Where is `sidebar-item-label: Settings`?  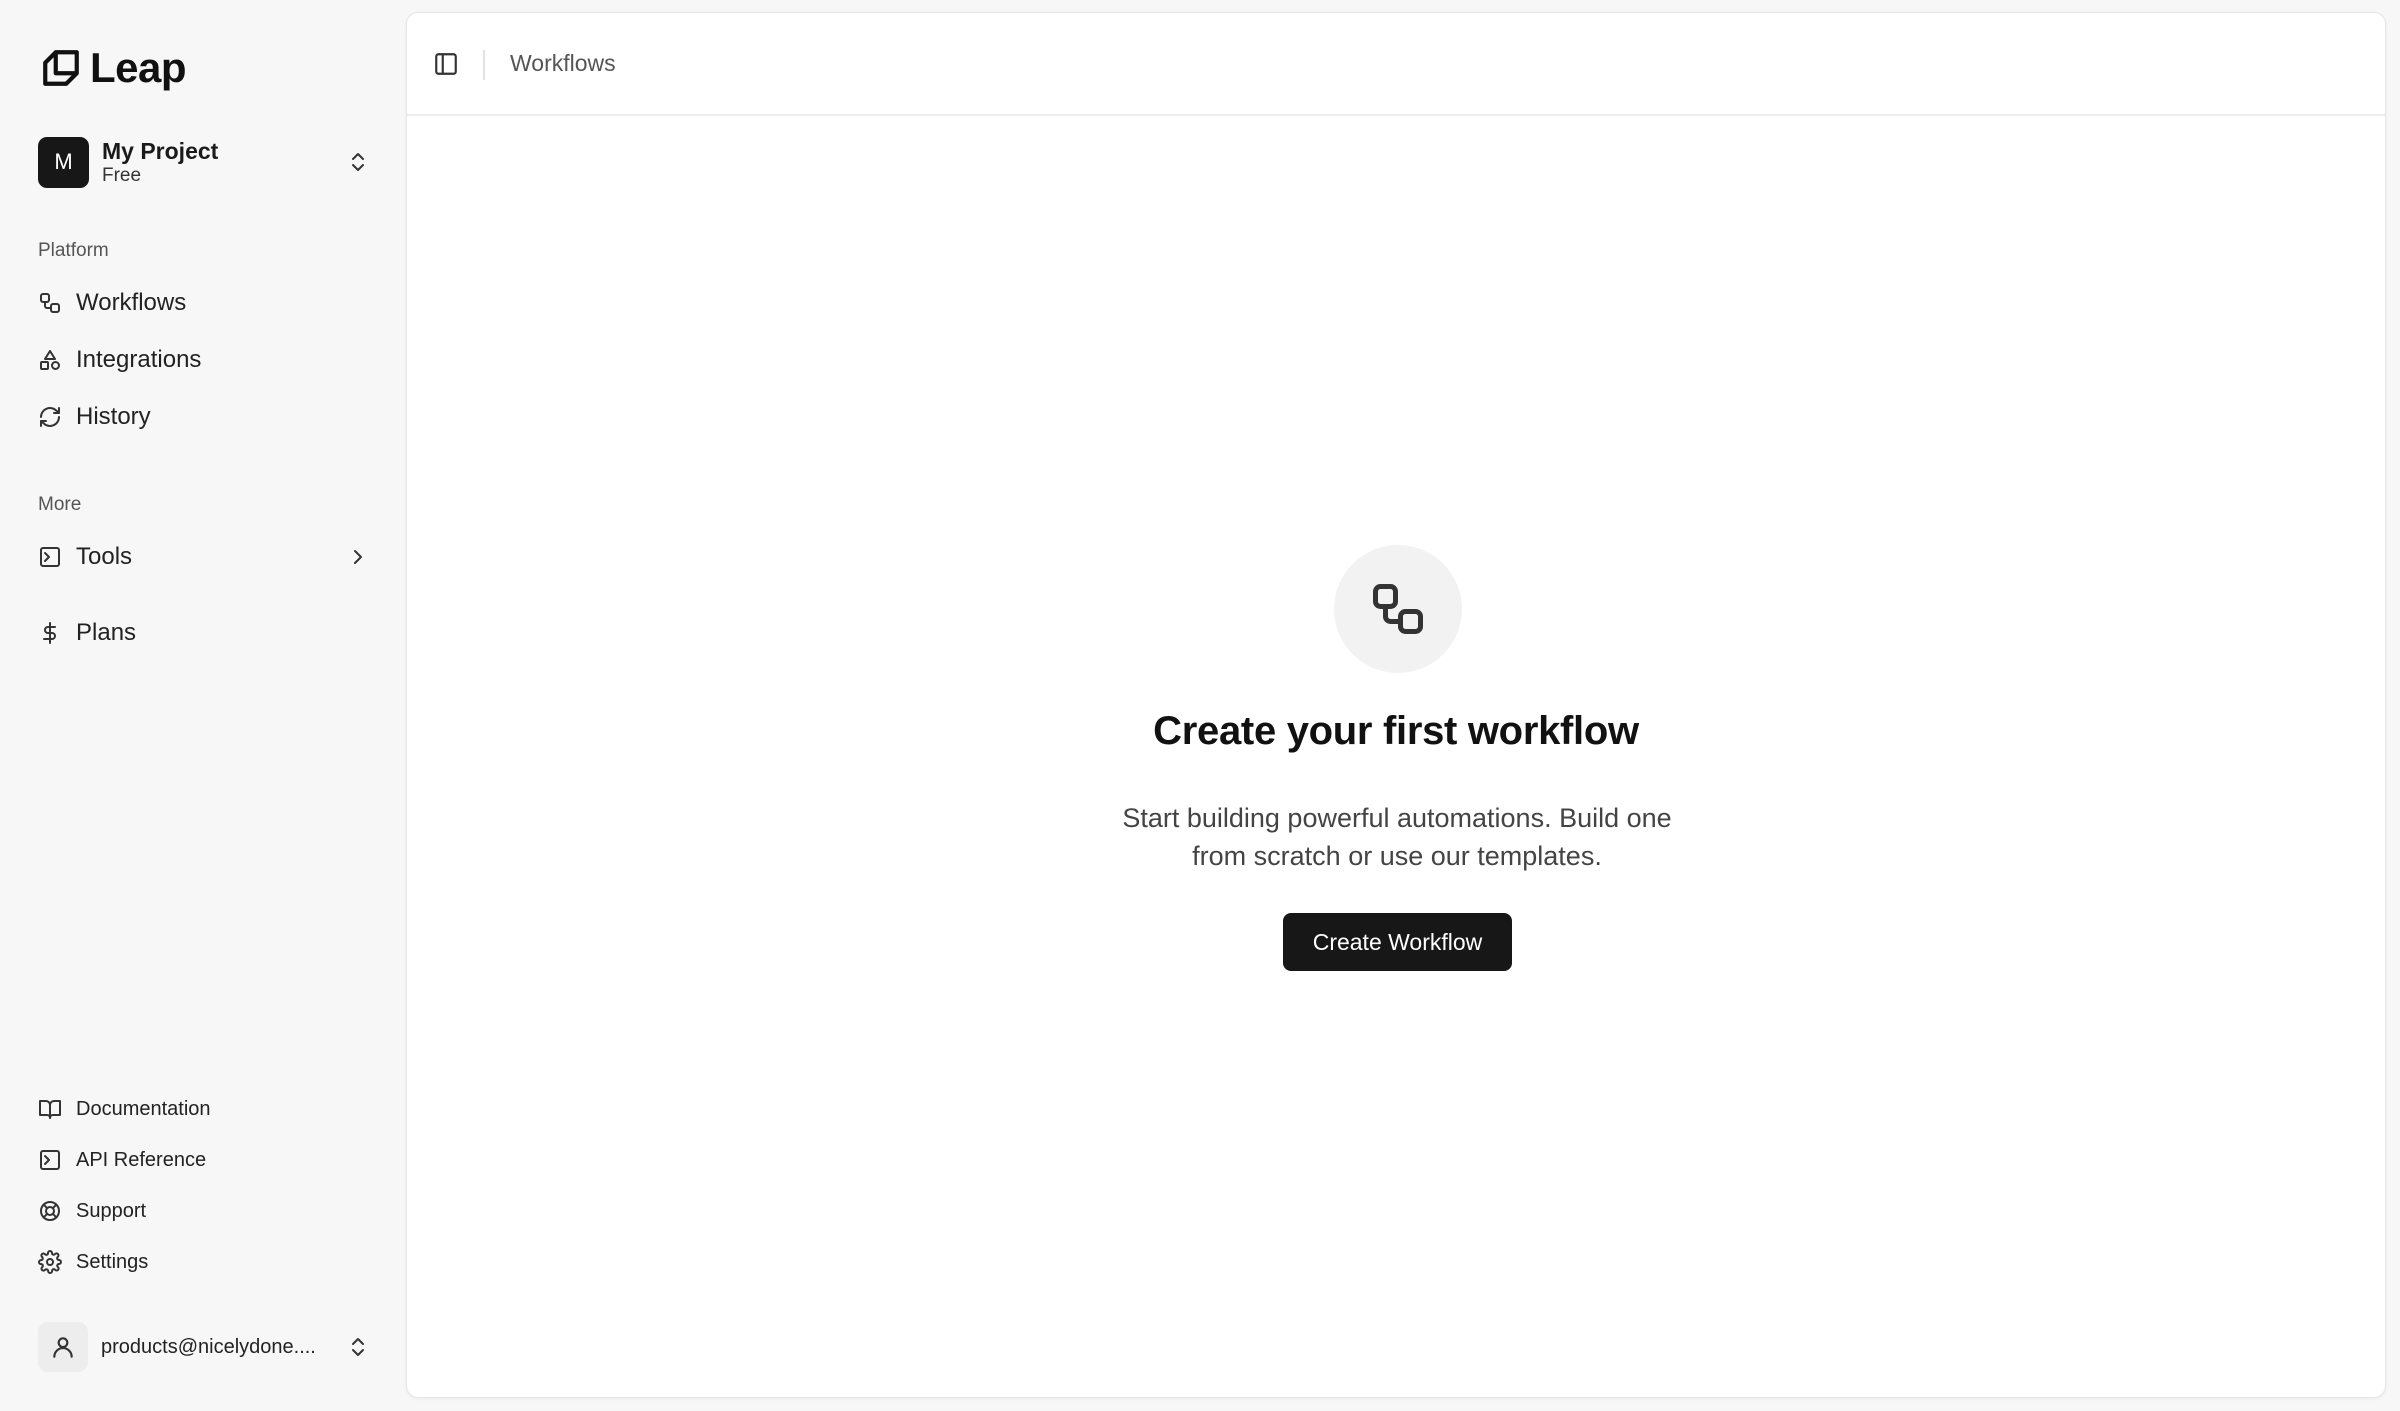 sidebar-item-label: Settings is located at coordinates (112, 1261).